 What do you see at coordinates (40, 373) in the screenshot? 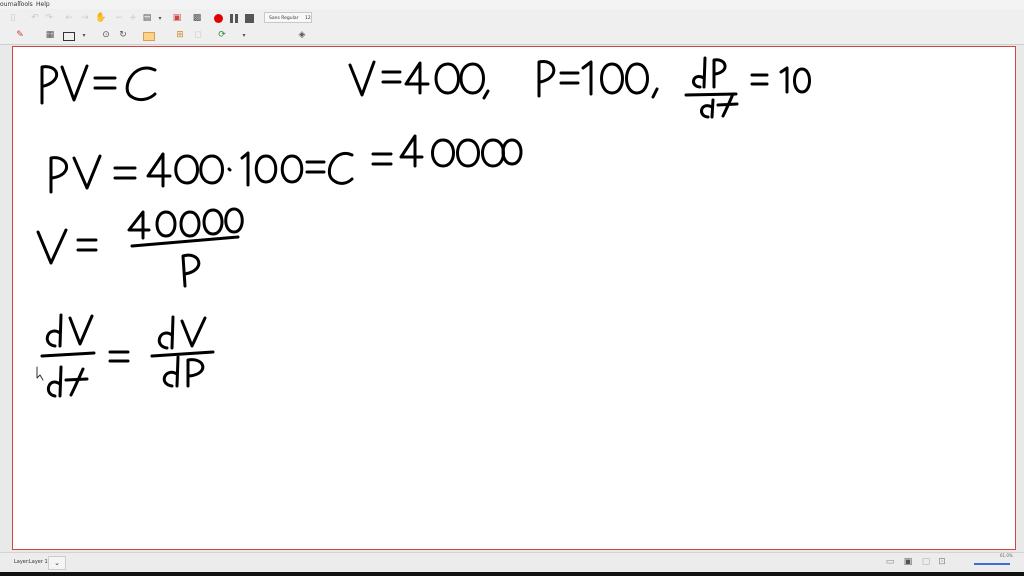
I see `mouse-cursor-icon` at bounding box center [40, 373].